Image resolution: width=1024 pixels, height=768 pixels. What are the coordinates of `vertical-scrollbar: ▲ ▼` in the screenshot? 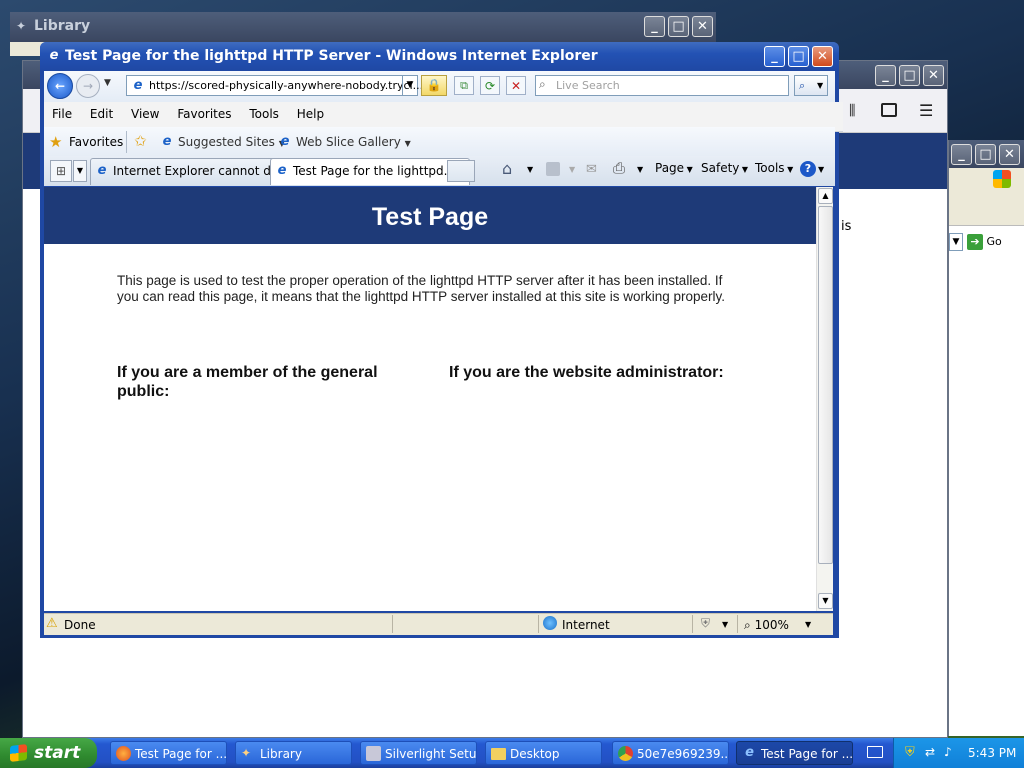 It's located at (824, 399).